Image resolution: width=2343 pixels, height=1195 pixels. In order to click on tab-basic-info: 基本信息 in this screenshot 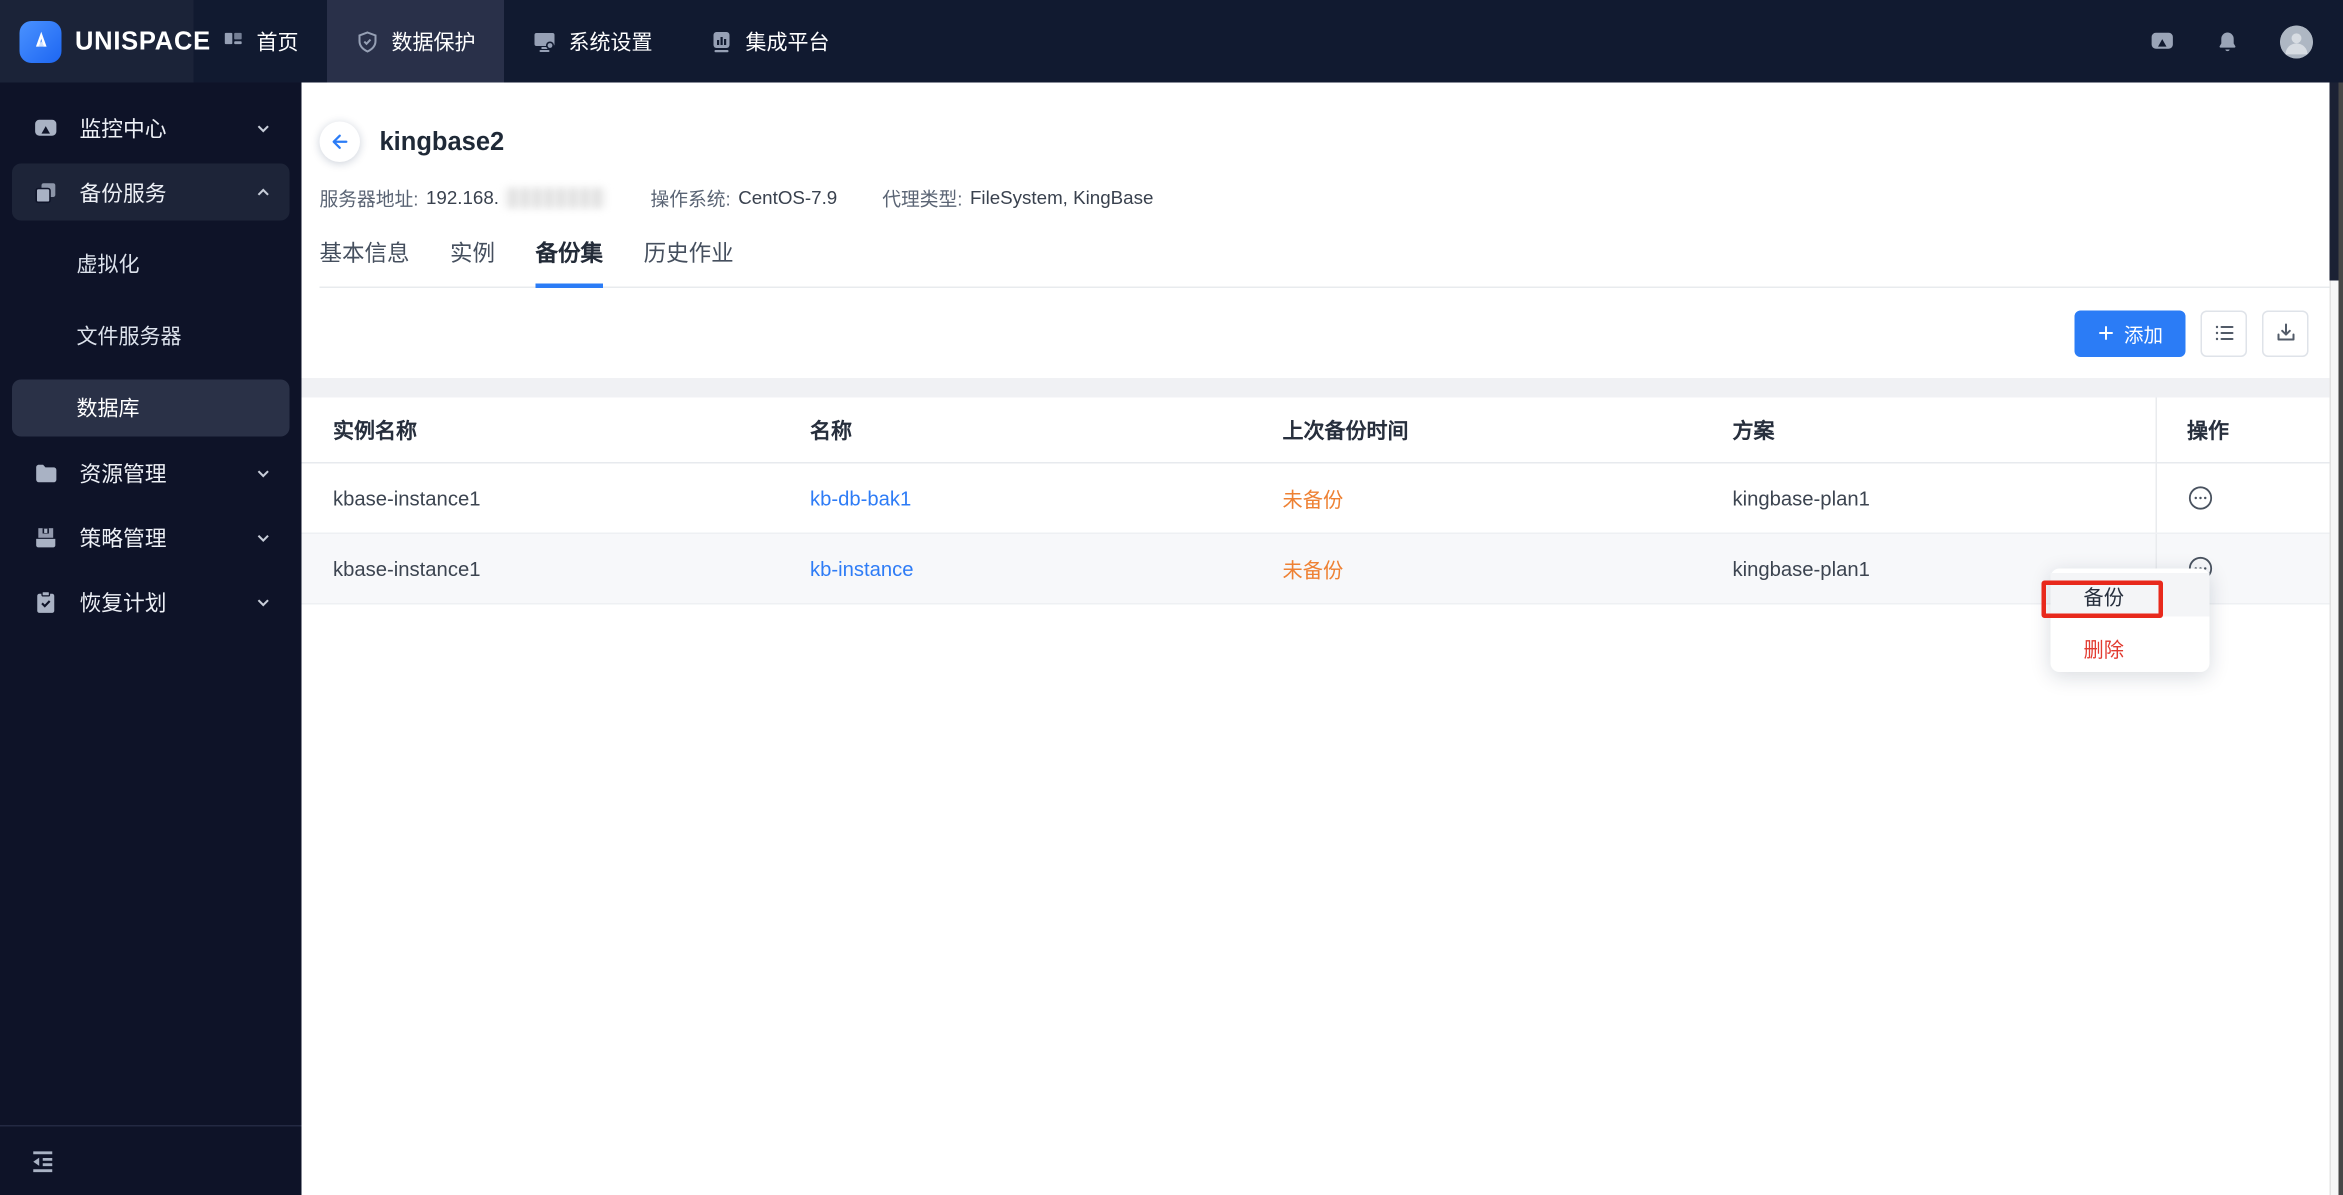, I will do `click(365, 262)`.